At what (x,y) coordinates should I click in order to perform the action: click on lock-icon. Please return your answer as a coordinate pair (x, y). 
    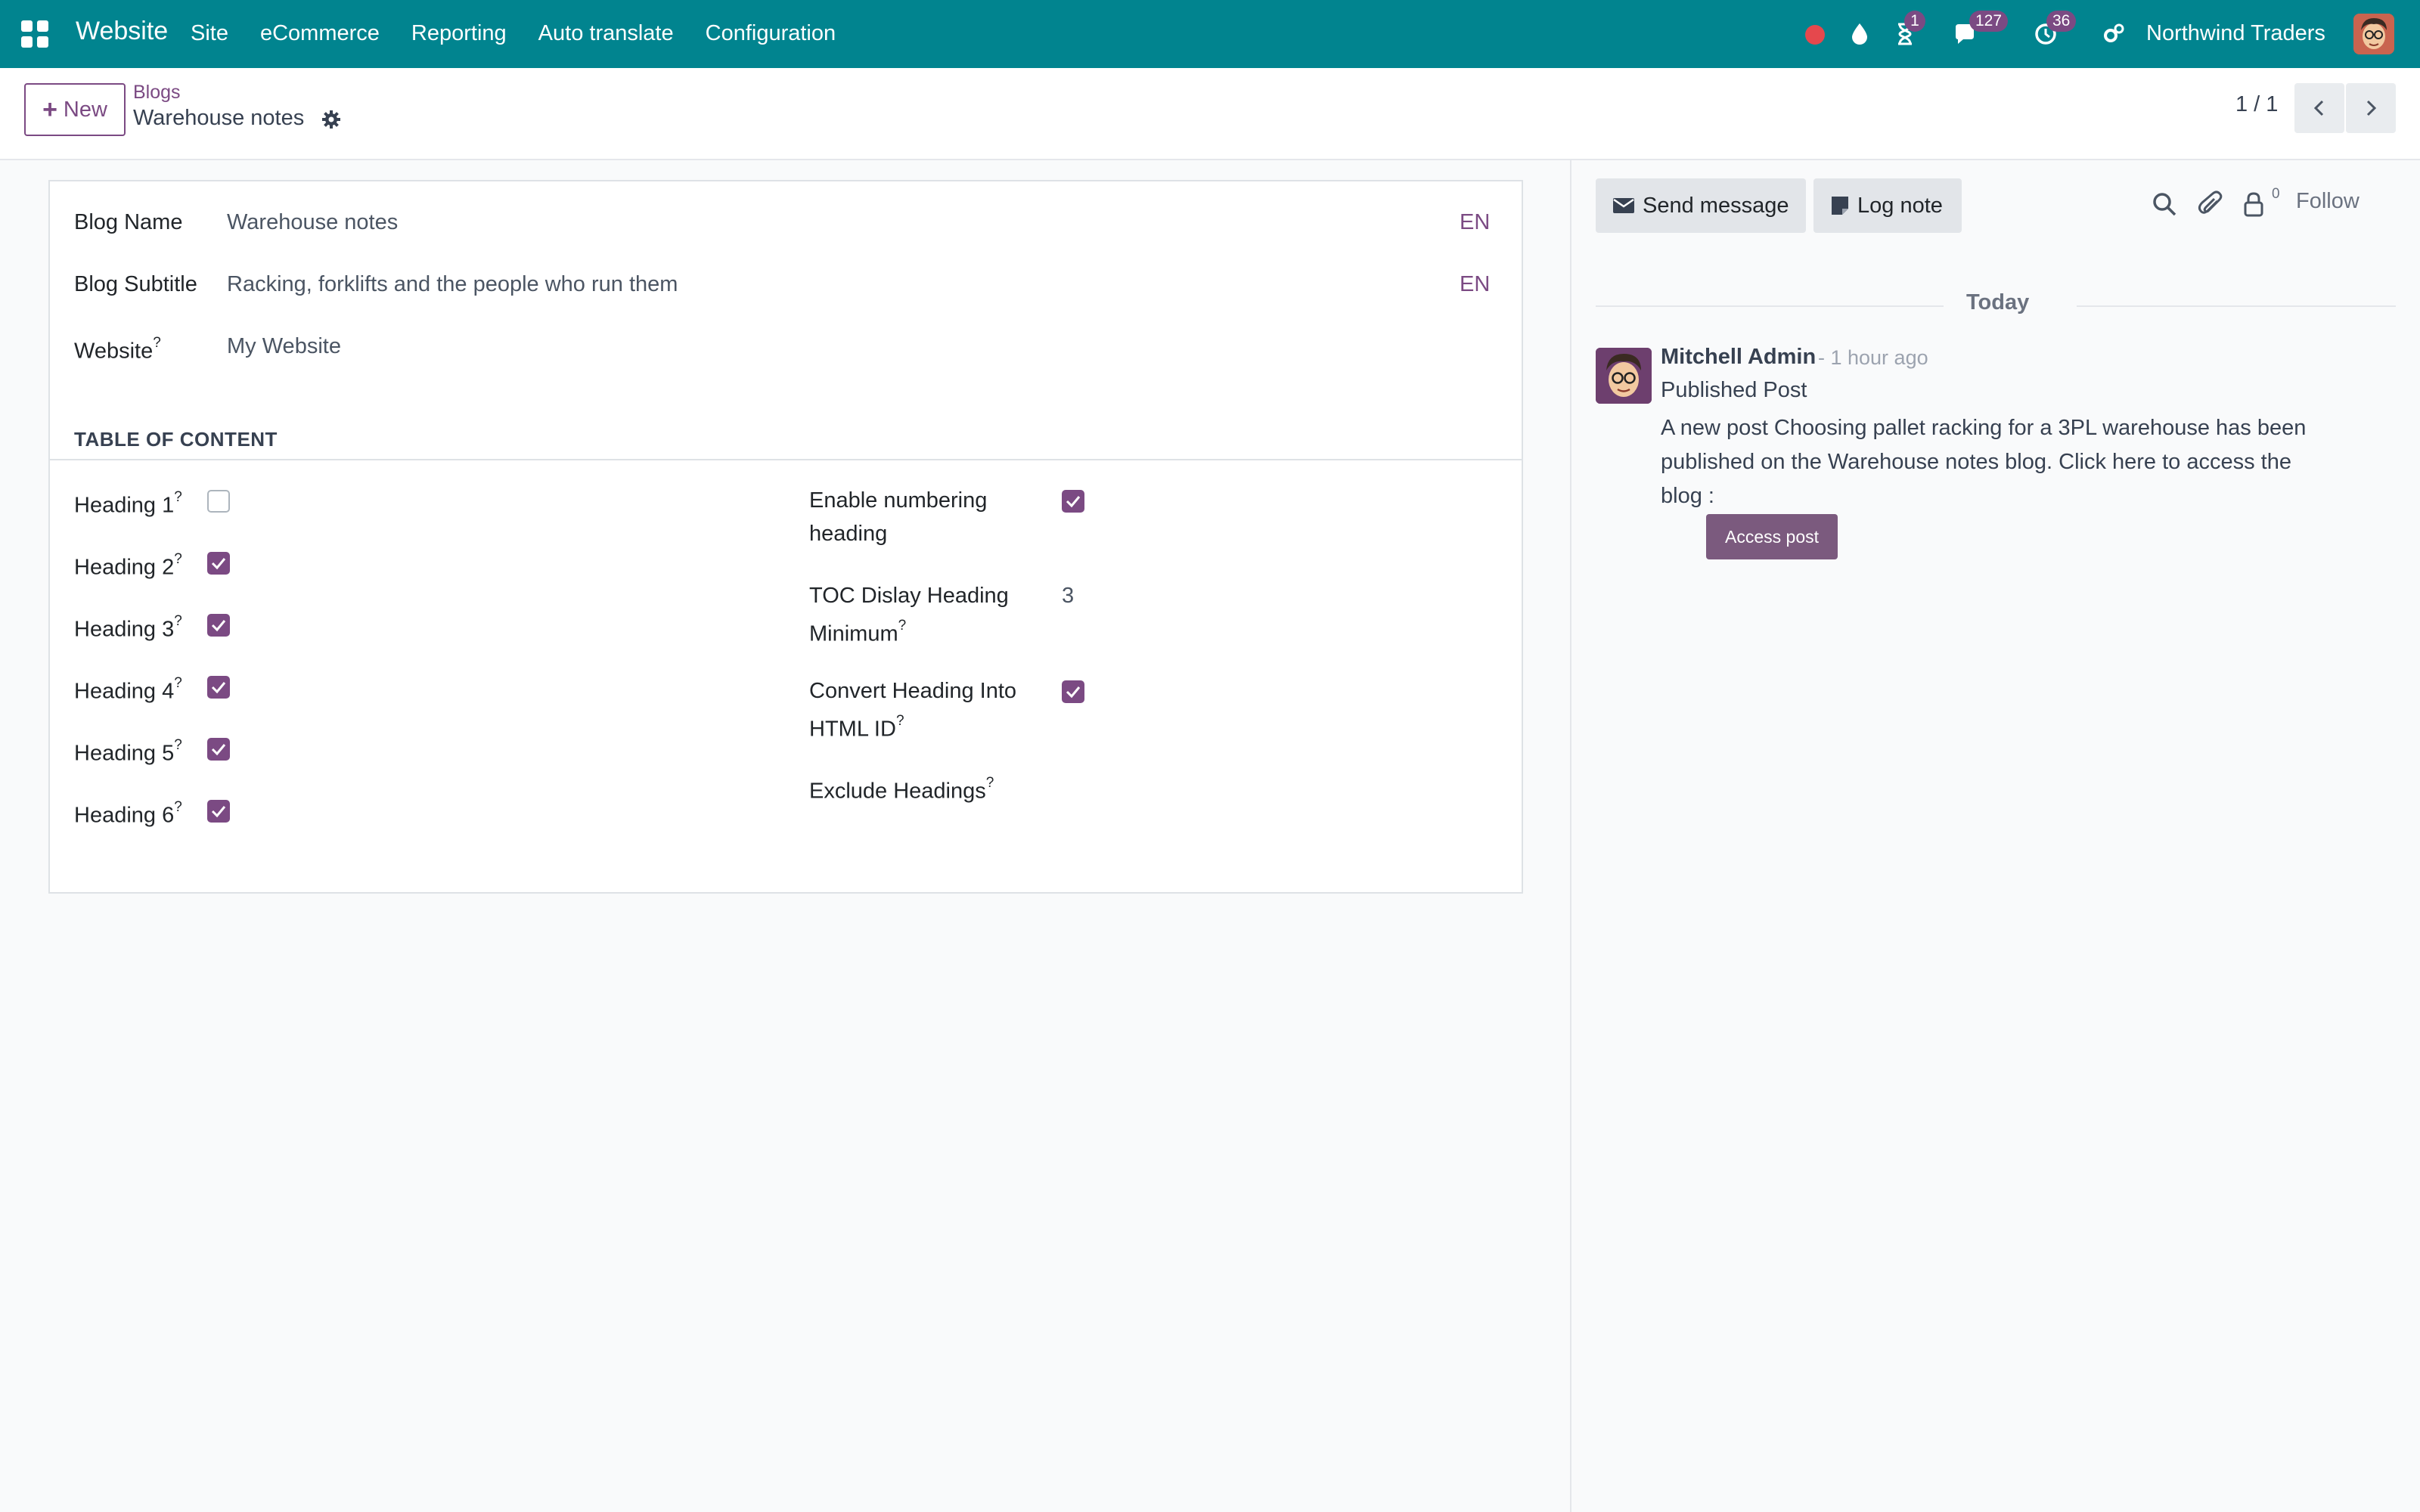
    Looking at the image, I should click on (2253, 205).